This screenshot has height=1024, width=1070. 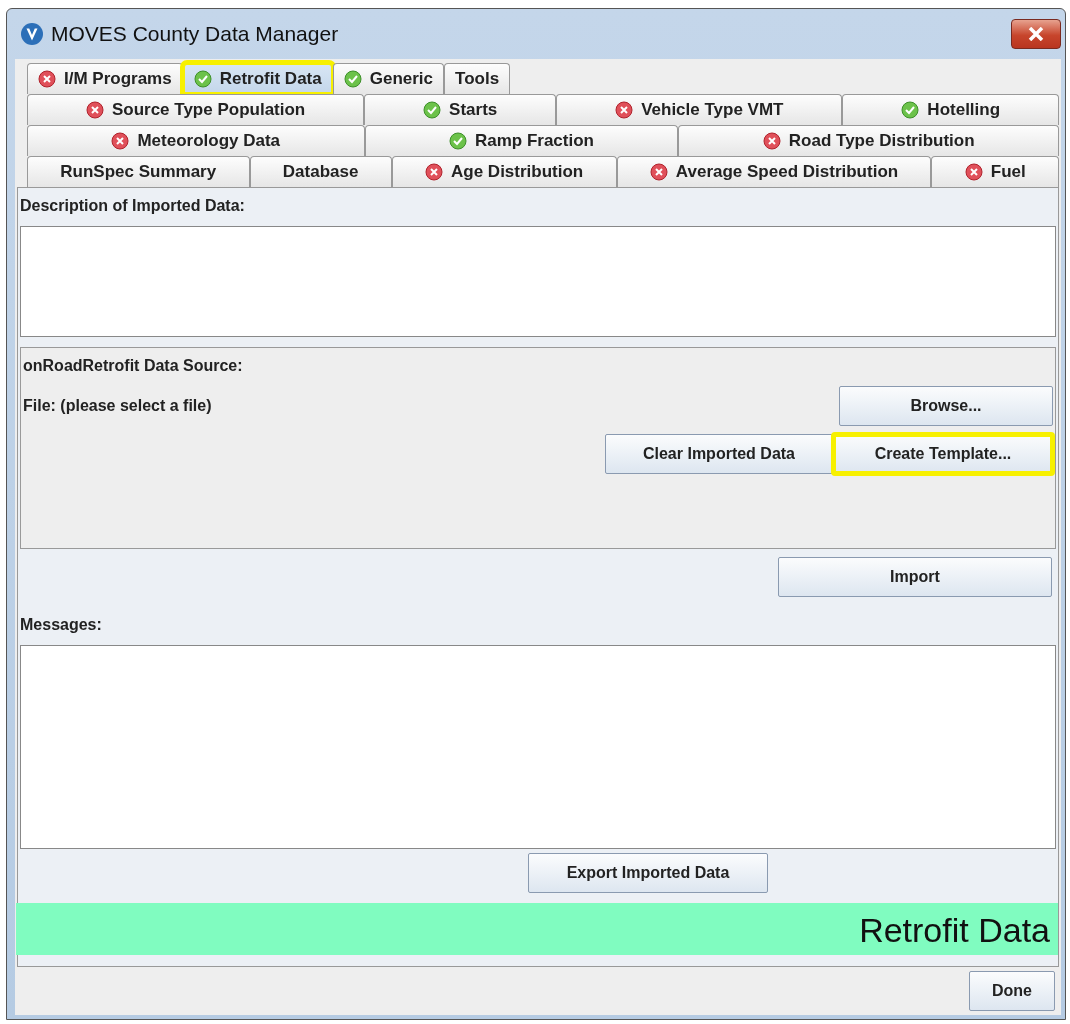 What do you see at coordinates (195, 34) in the screenshot?
I see `window-title: MOVES County Data Manager` at bounding box center [195, 34].